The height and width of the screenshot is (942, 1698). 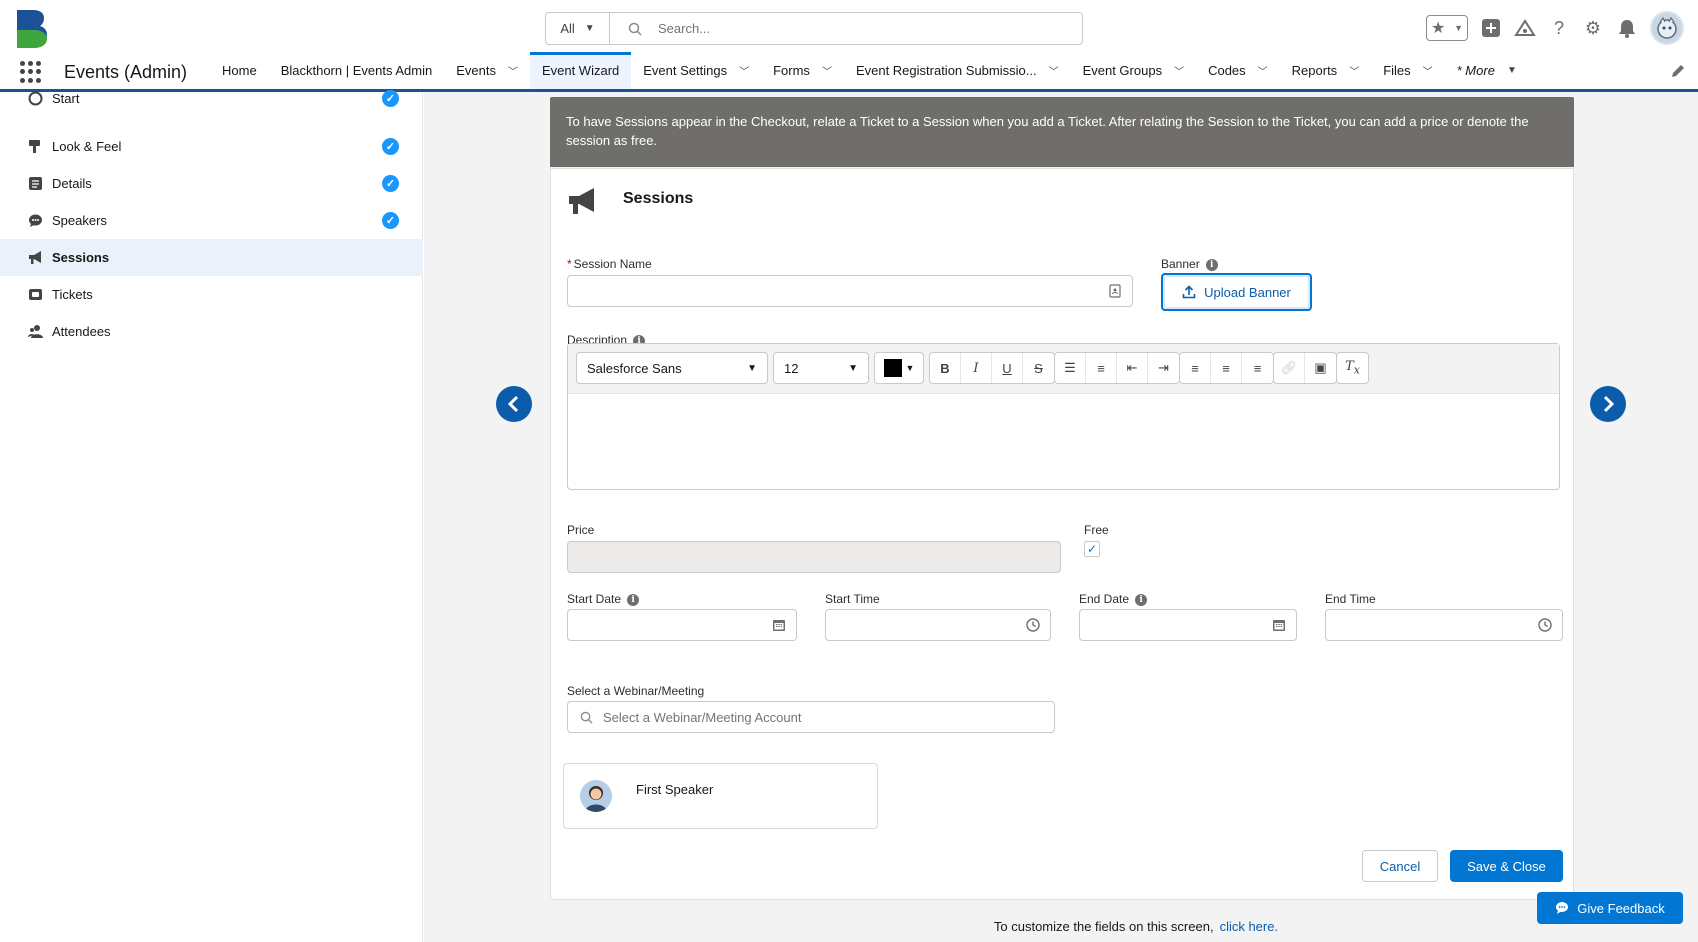 I want to click on tab-files: Files ﹀, so click(x=1407, y=70).